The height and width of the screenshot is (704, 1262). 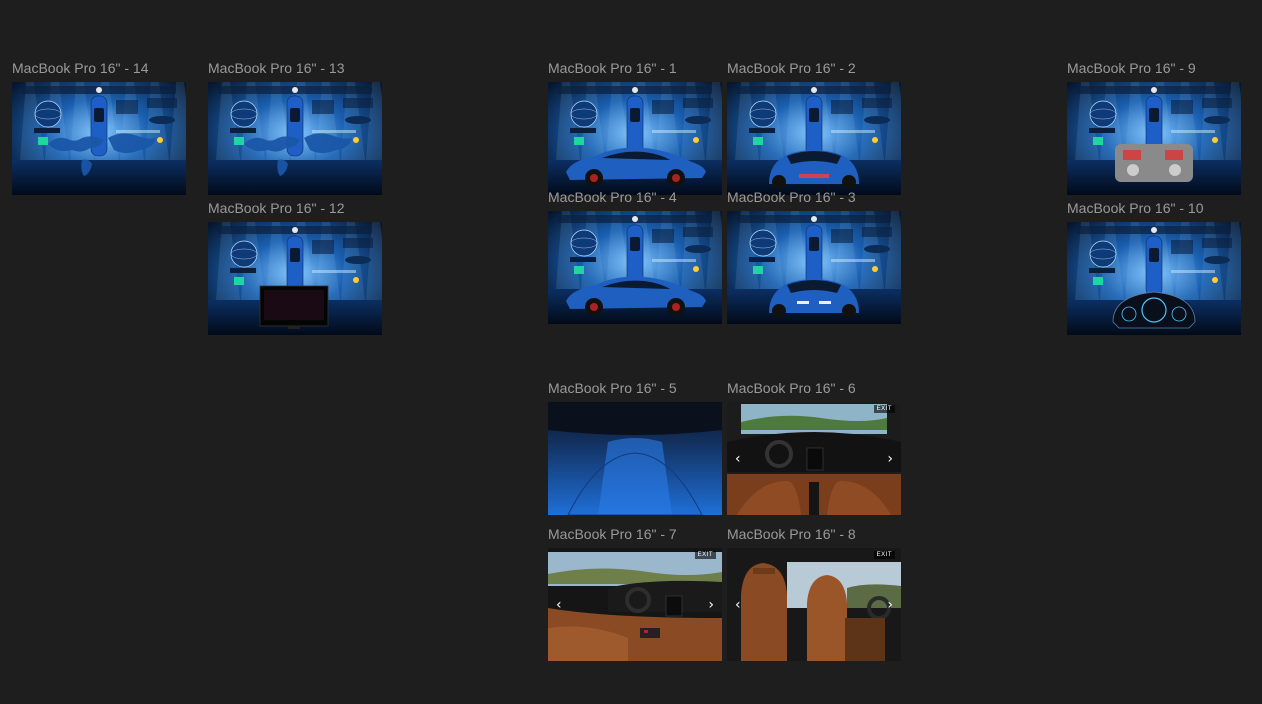 I want to click on artboard-thumbnail-hood, so click(x=635, y=458).